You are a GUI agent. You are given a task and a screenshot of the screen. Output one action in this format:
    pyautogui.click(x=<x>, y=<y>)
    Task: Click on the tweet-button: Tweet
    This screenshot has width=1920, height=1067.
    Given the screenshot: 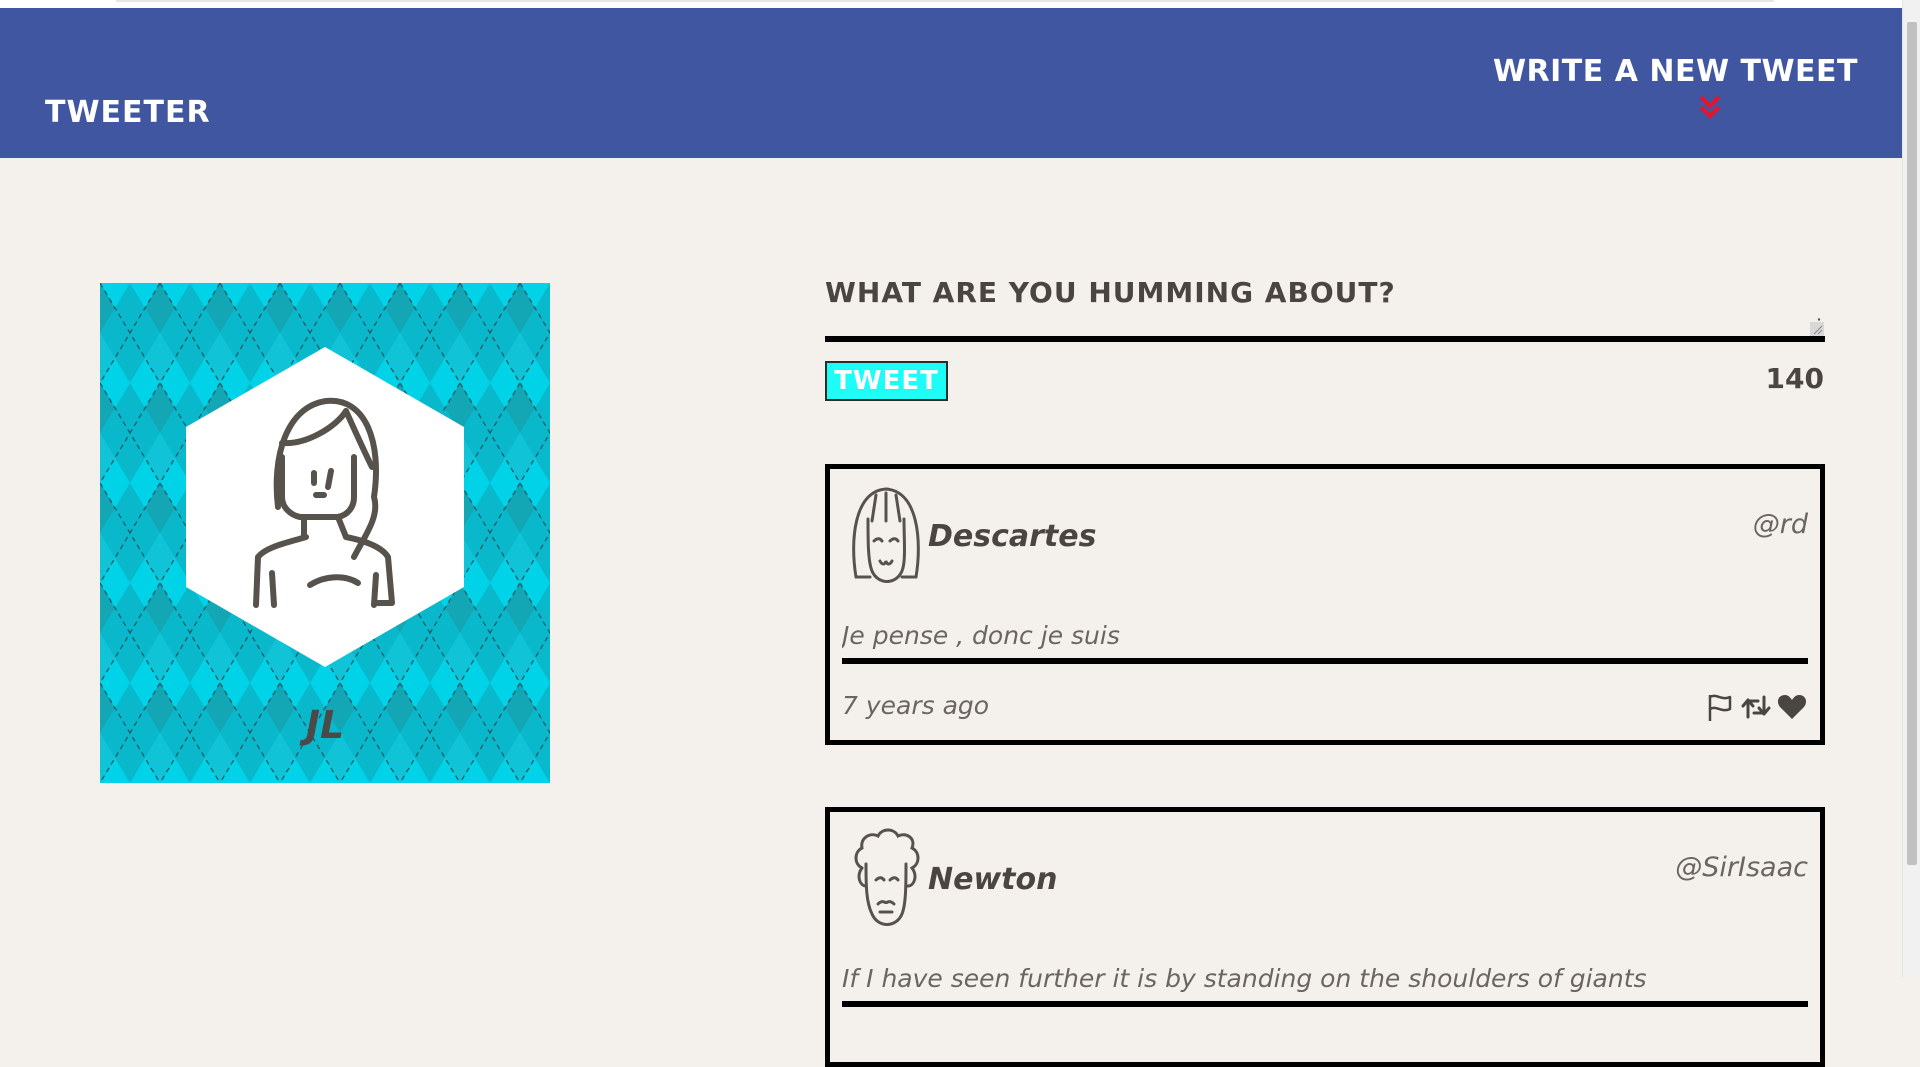 What is the action you would take?
    pyautogui.click(x=886, y=381)
    